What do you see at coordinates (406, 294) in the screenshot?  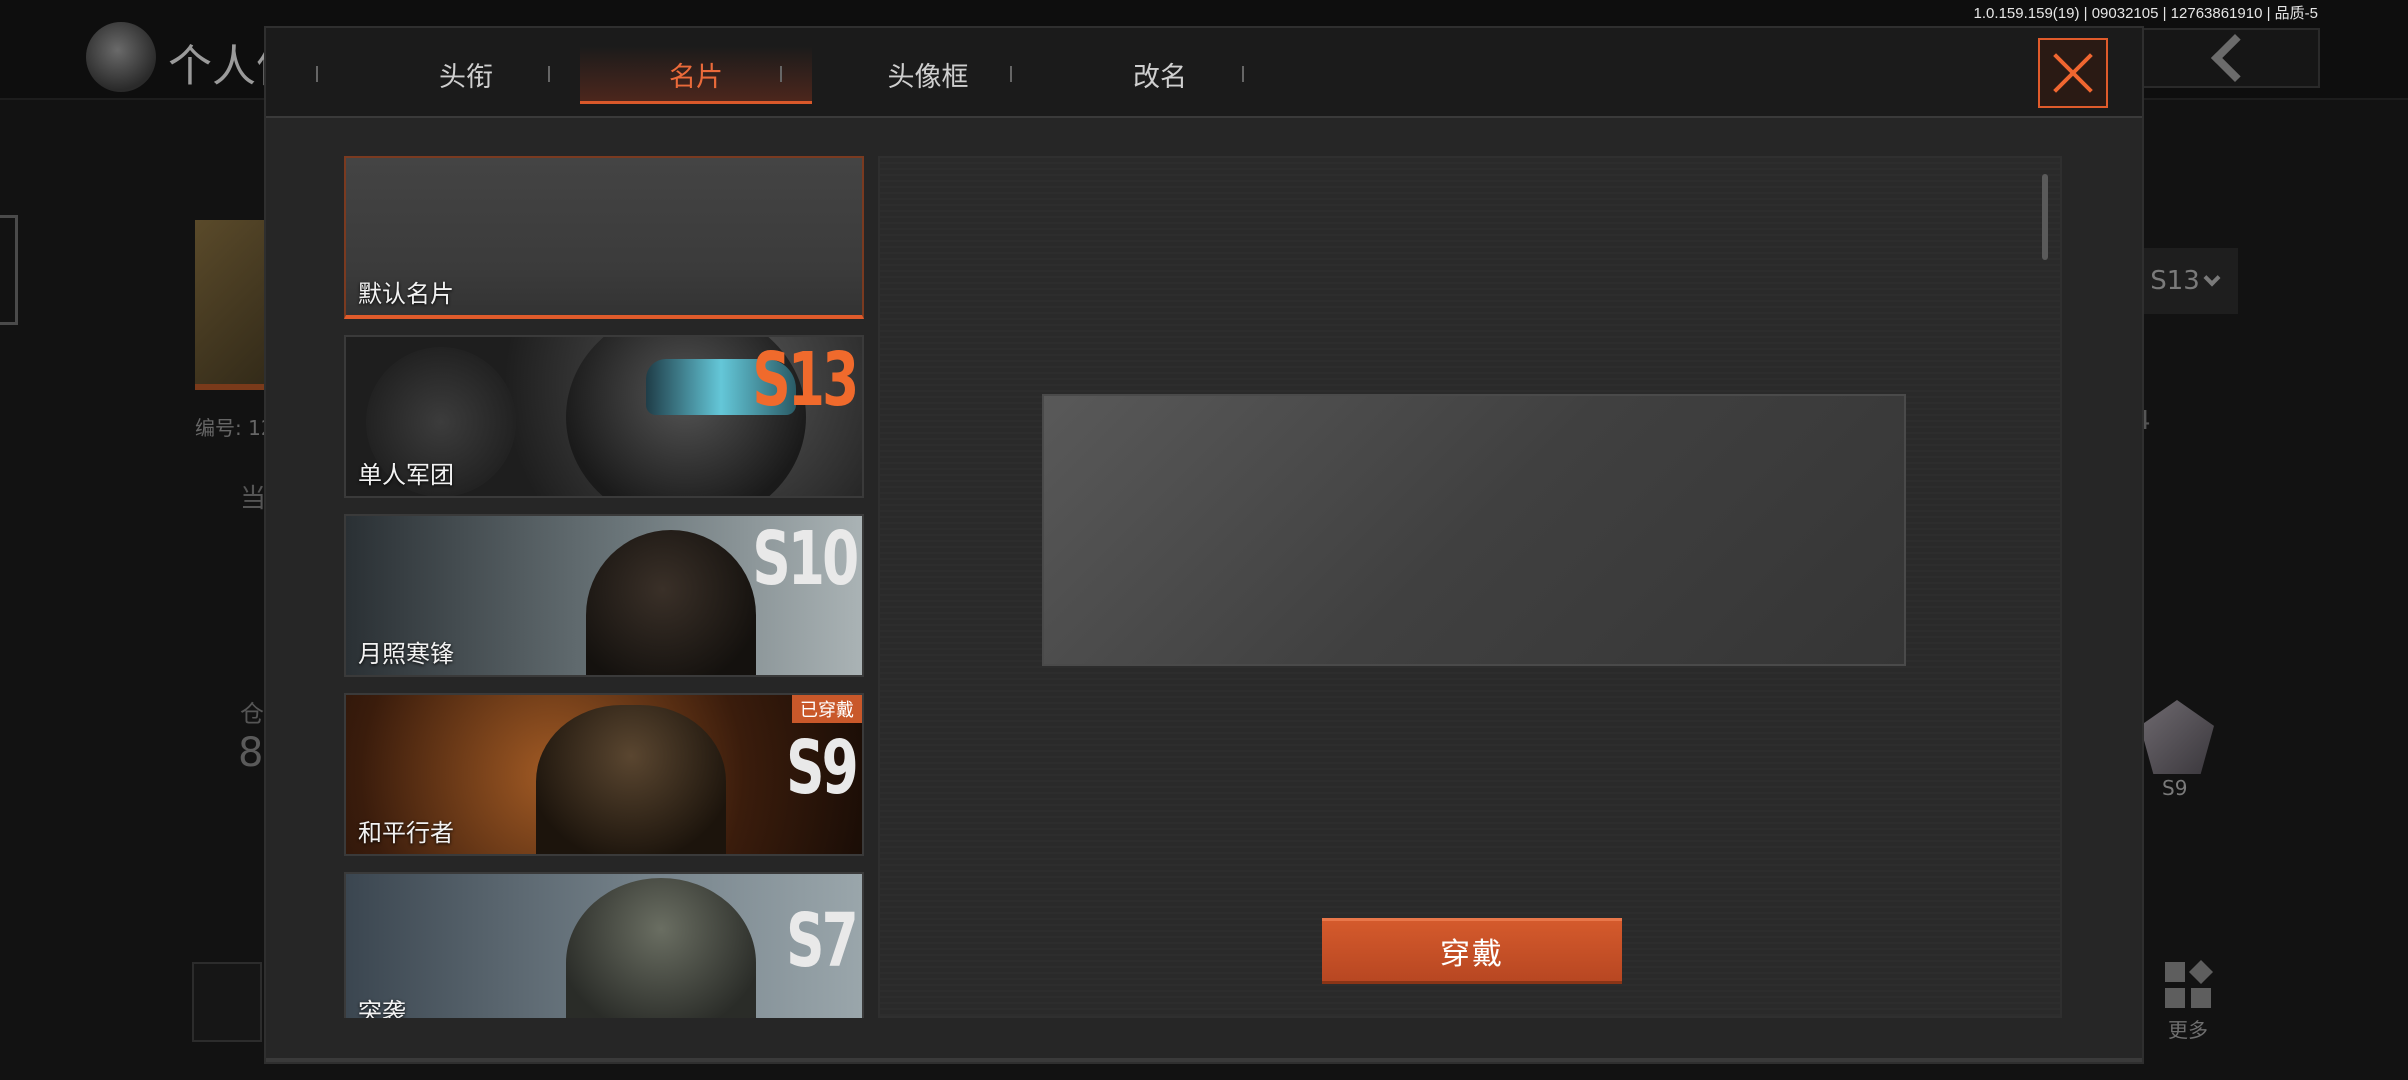 I see `card-name: 默认名片` at bounding box center [406, 294].